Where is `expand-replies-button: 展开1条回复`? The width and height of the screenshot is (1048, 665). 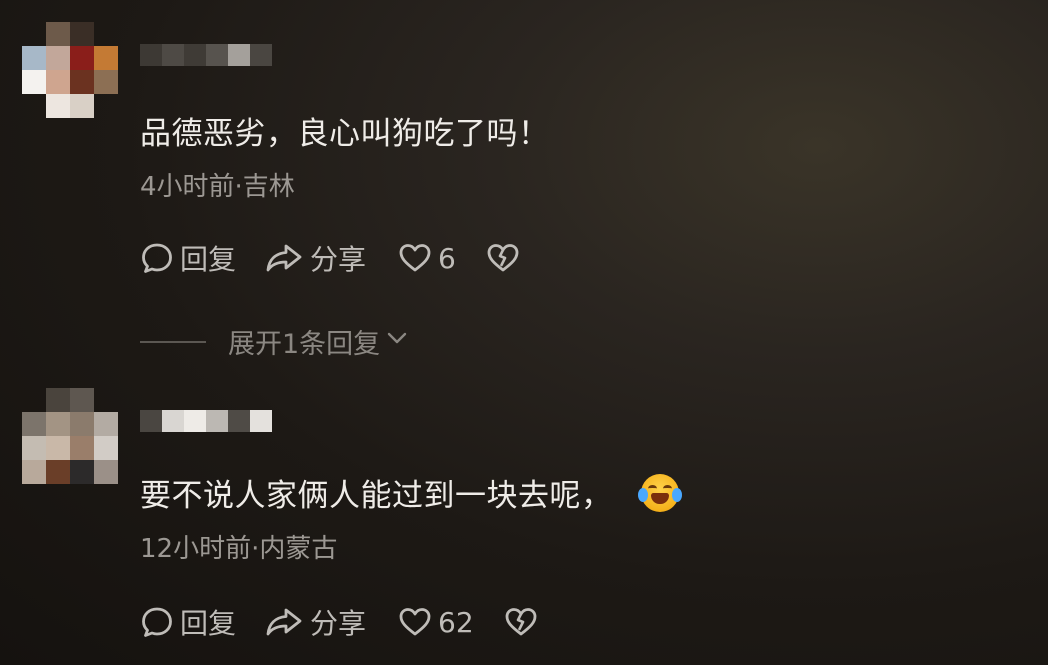
expand-replies-button: 展开1条回复 is located at coordinates (275, 341).